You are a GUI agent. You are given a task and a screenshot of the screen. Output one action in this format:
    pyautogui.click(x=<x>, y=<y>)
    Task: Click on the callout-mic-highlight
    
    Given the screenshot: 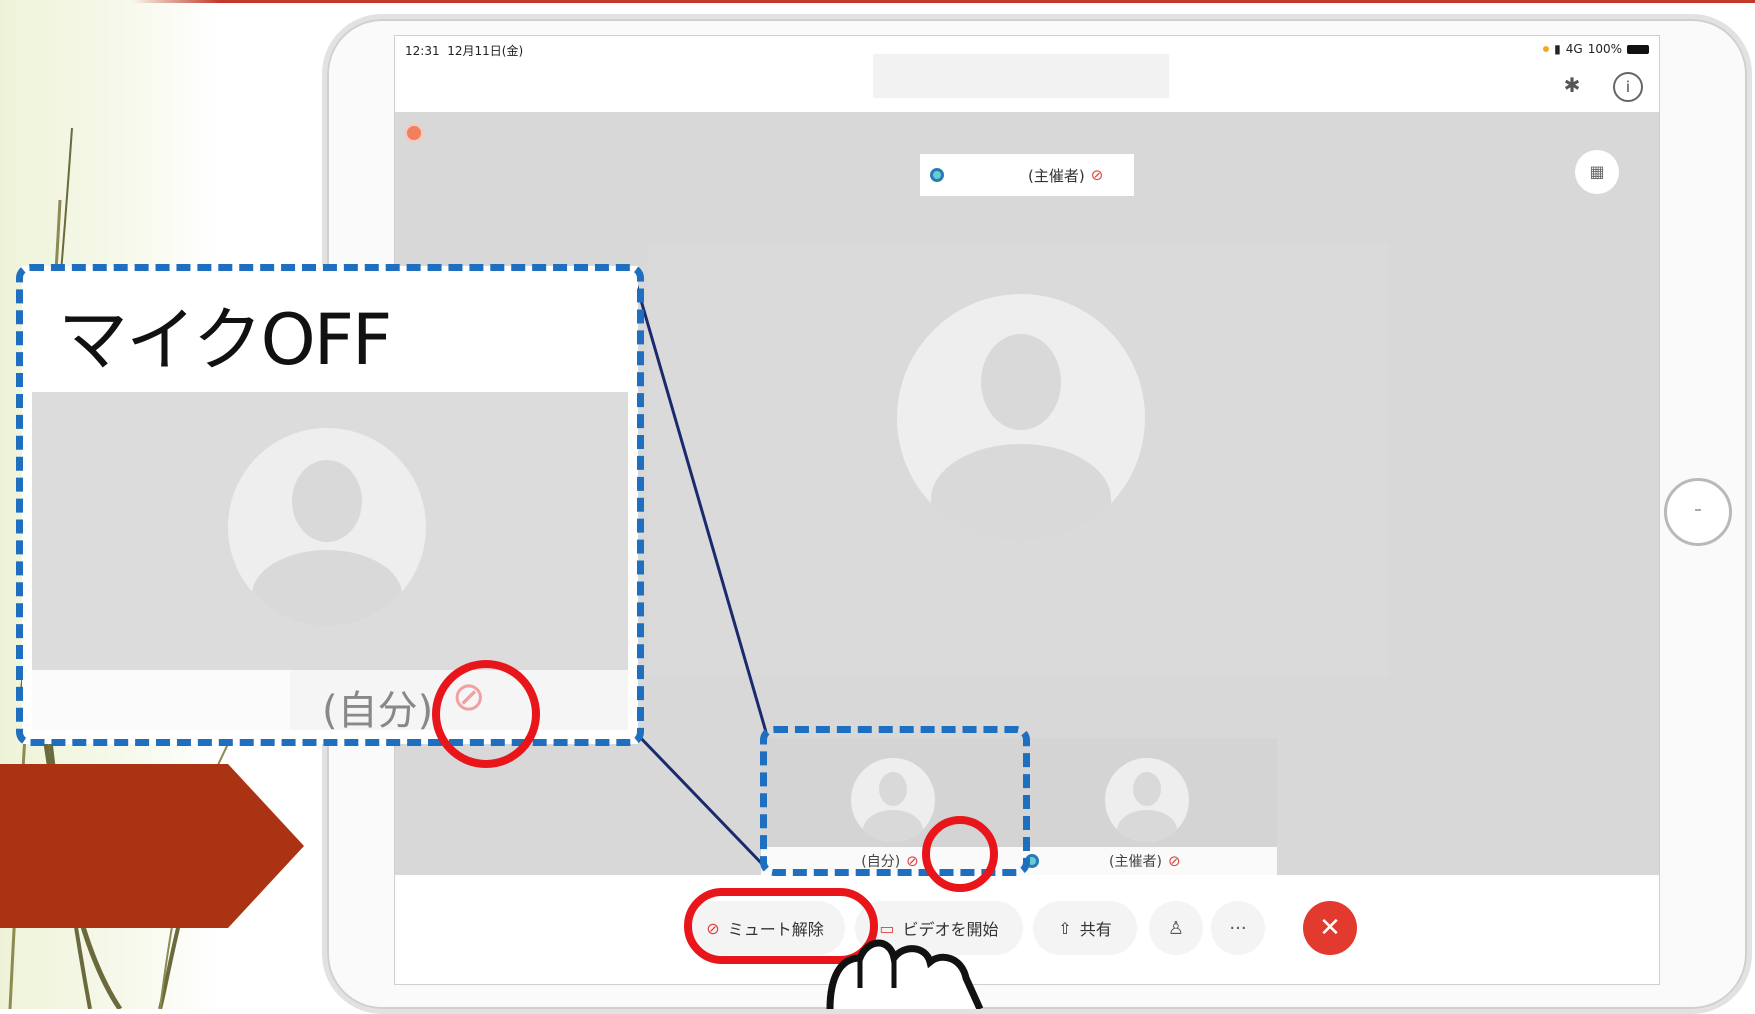 What is the action you would take?
    pyautogui.click(x=486, y=714)
    